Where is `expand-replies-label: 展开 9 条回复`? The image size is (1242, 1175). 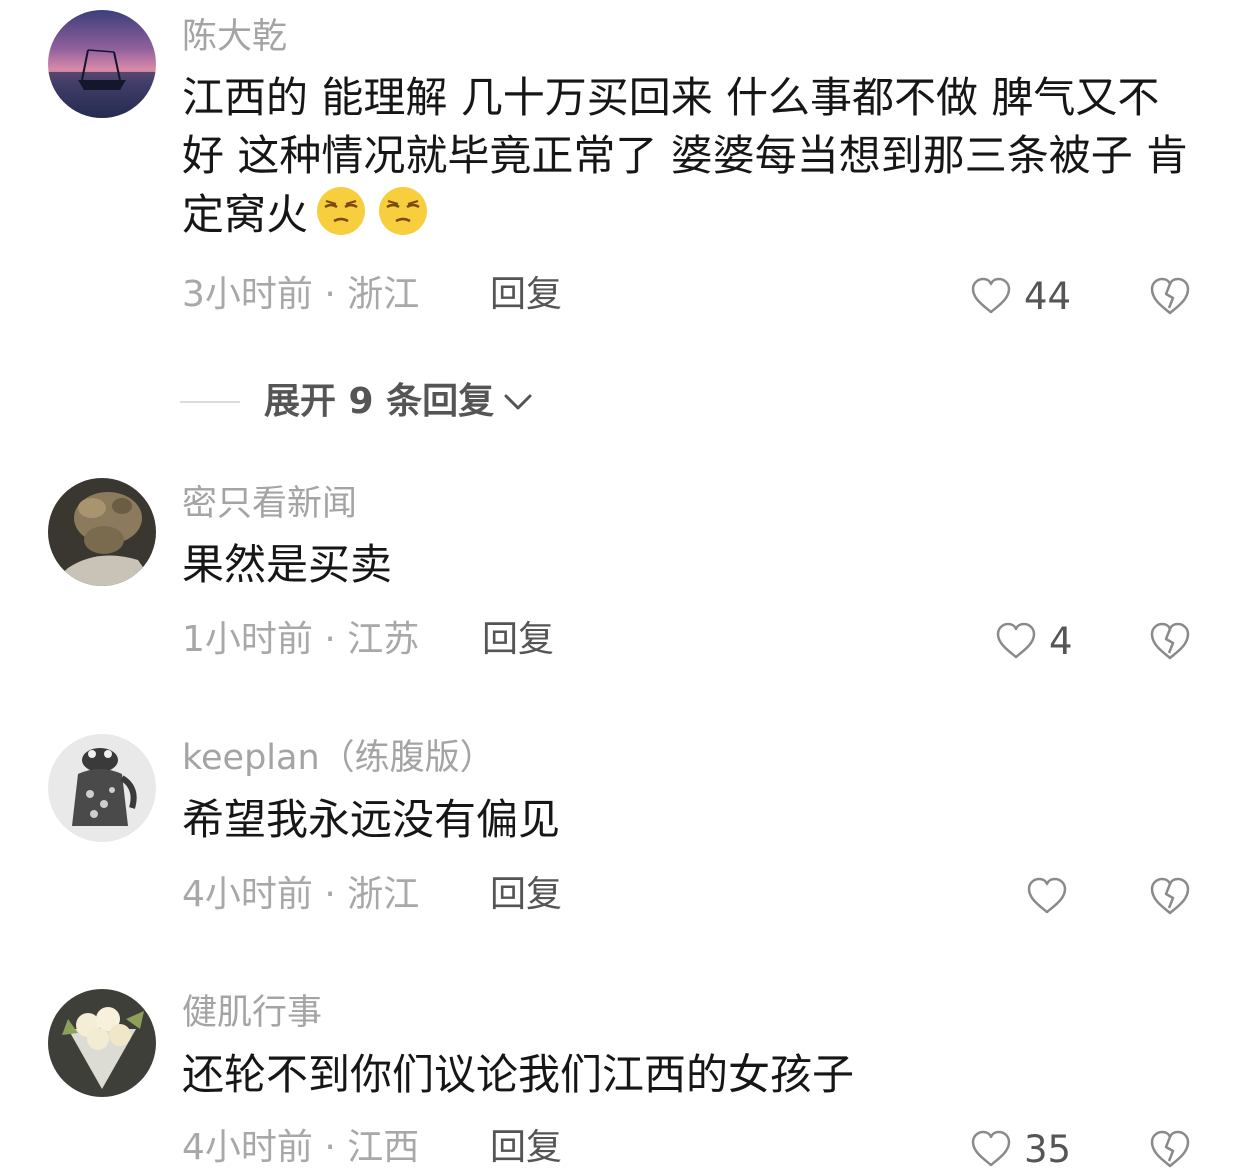 expand-replies-label: 展开 9 条回复 is located at coordinates (379, 402).